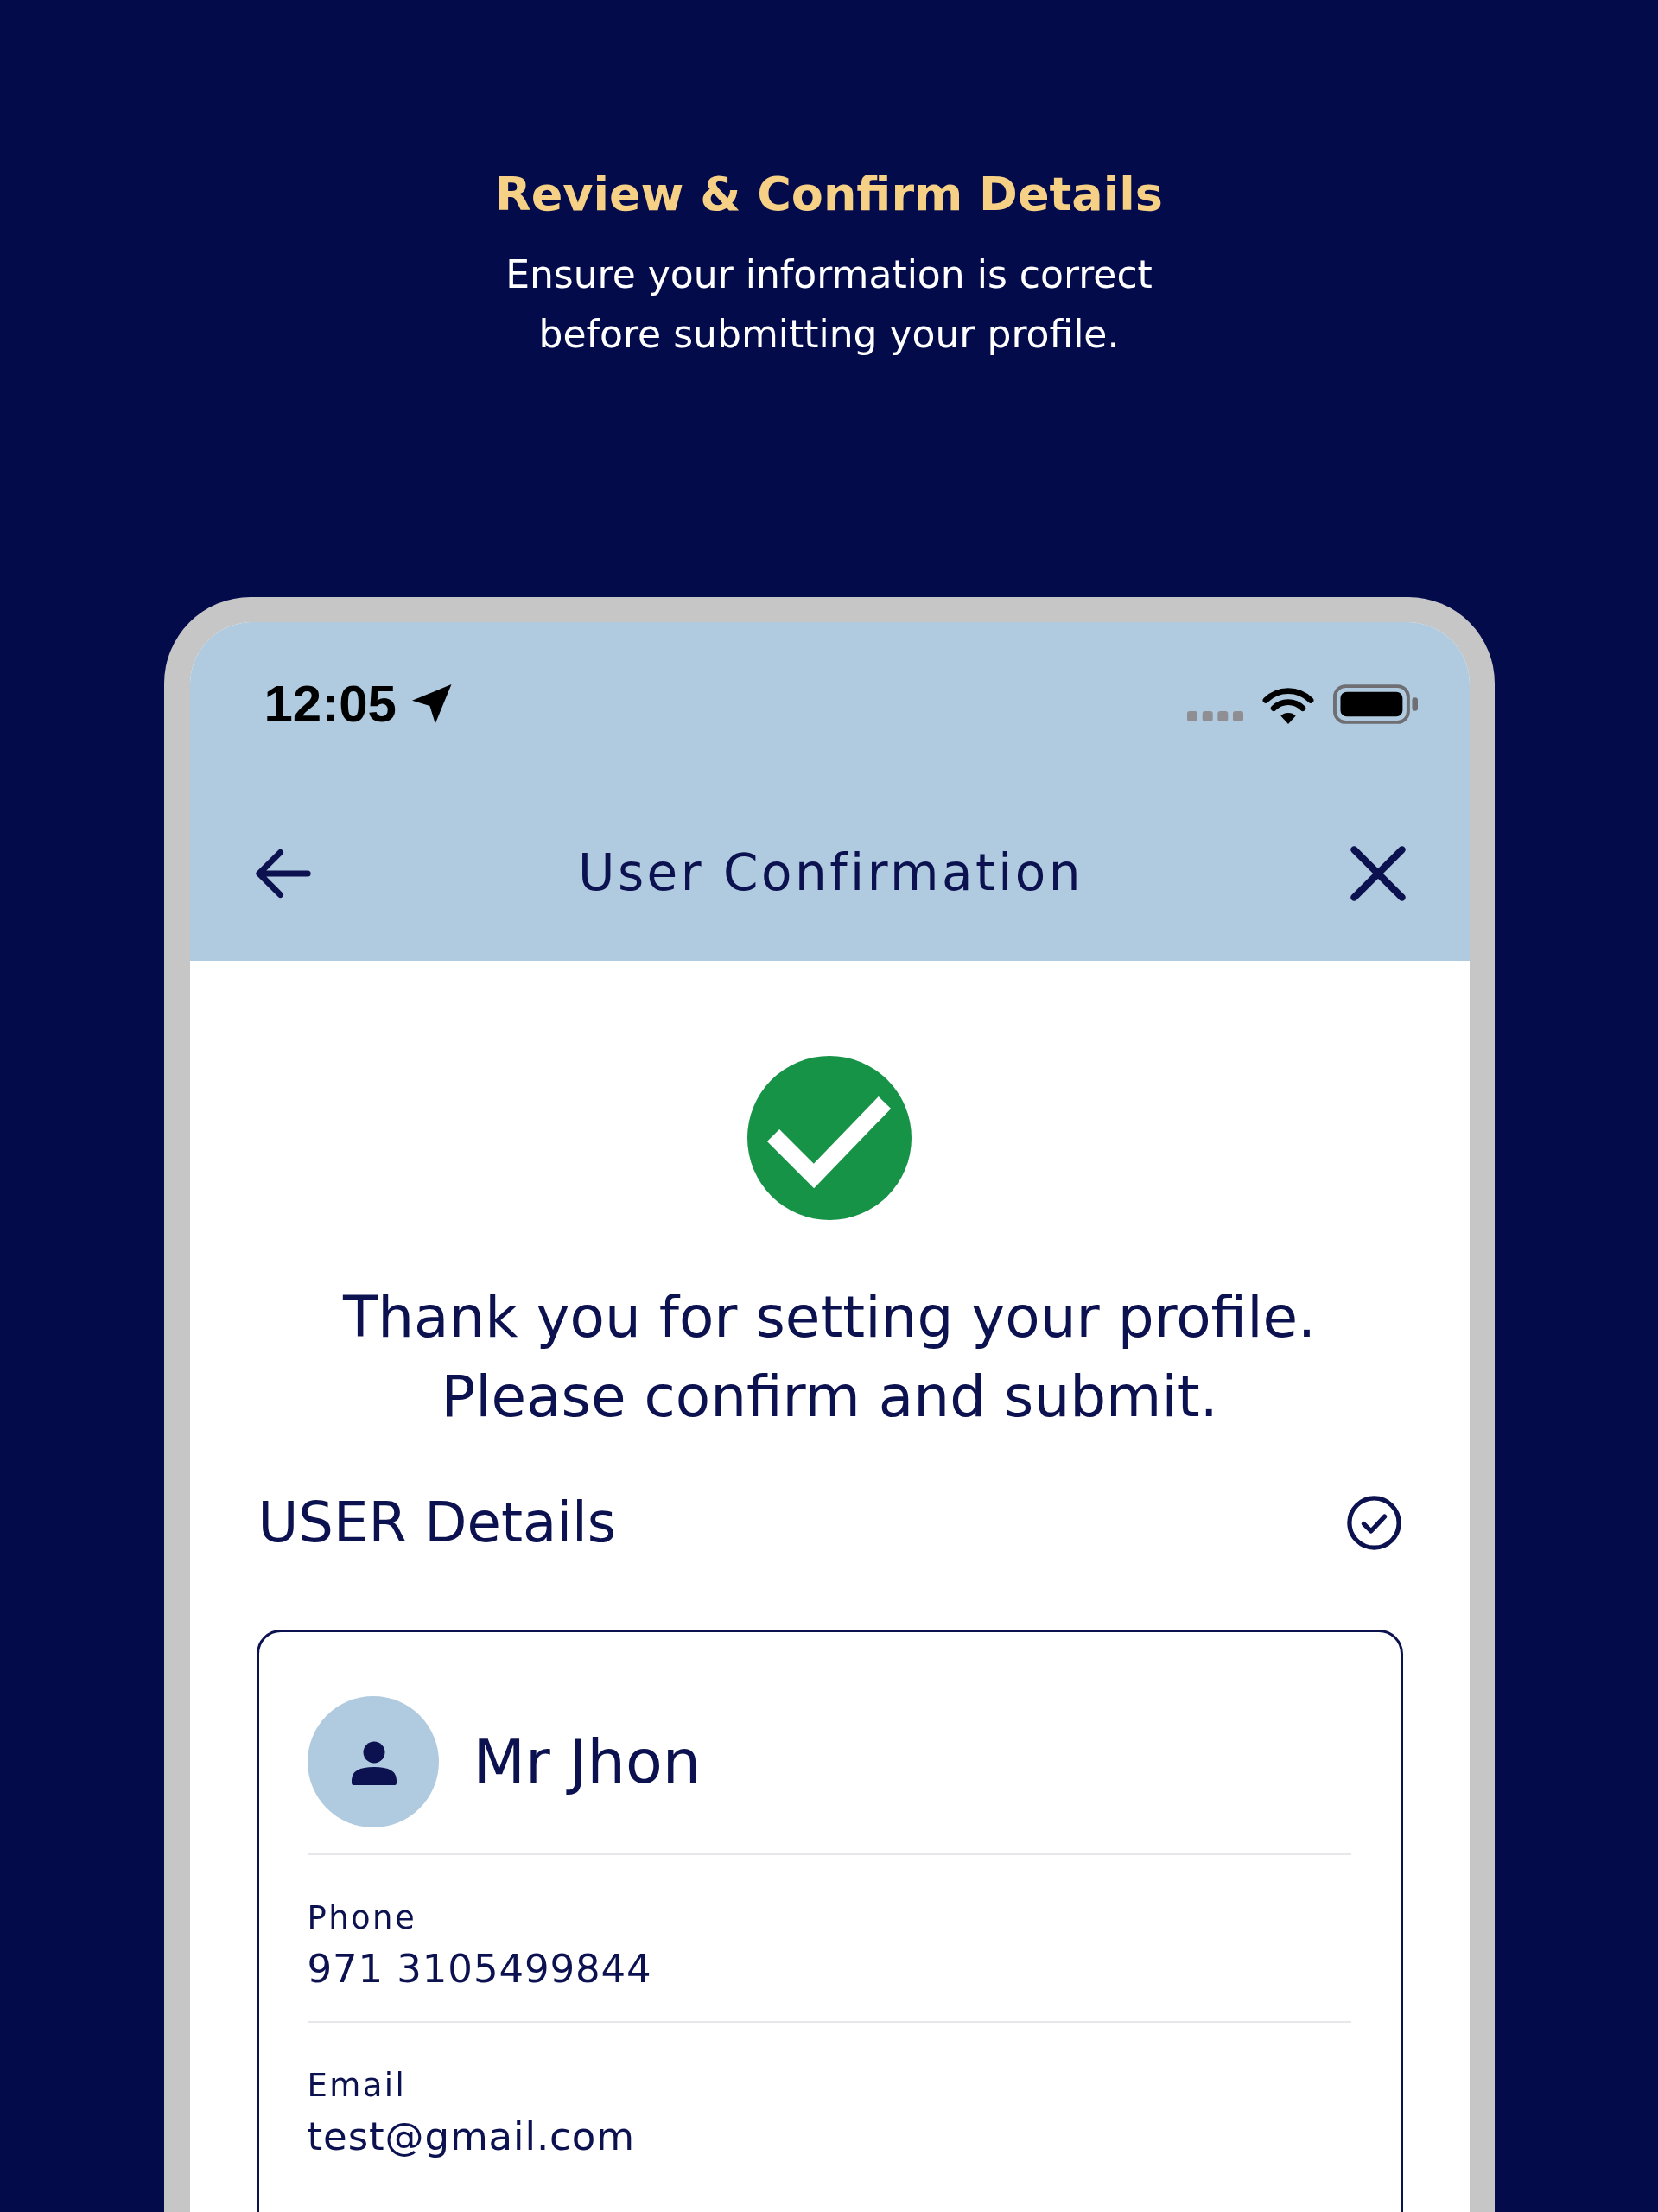 This screenshot has width=1658, height=2212. I want to click on promo-title: Review & Confirm Details, so click(829, 194).